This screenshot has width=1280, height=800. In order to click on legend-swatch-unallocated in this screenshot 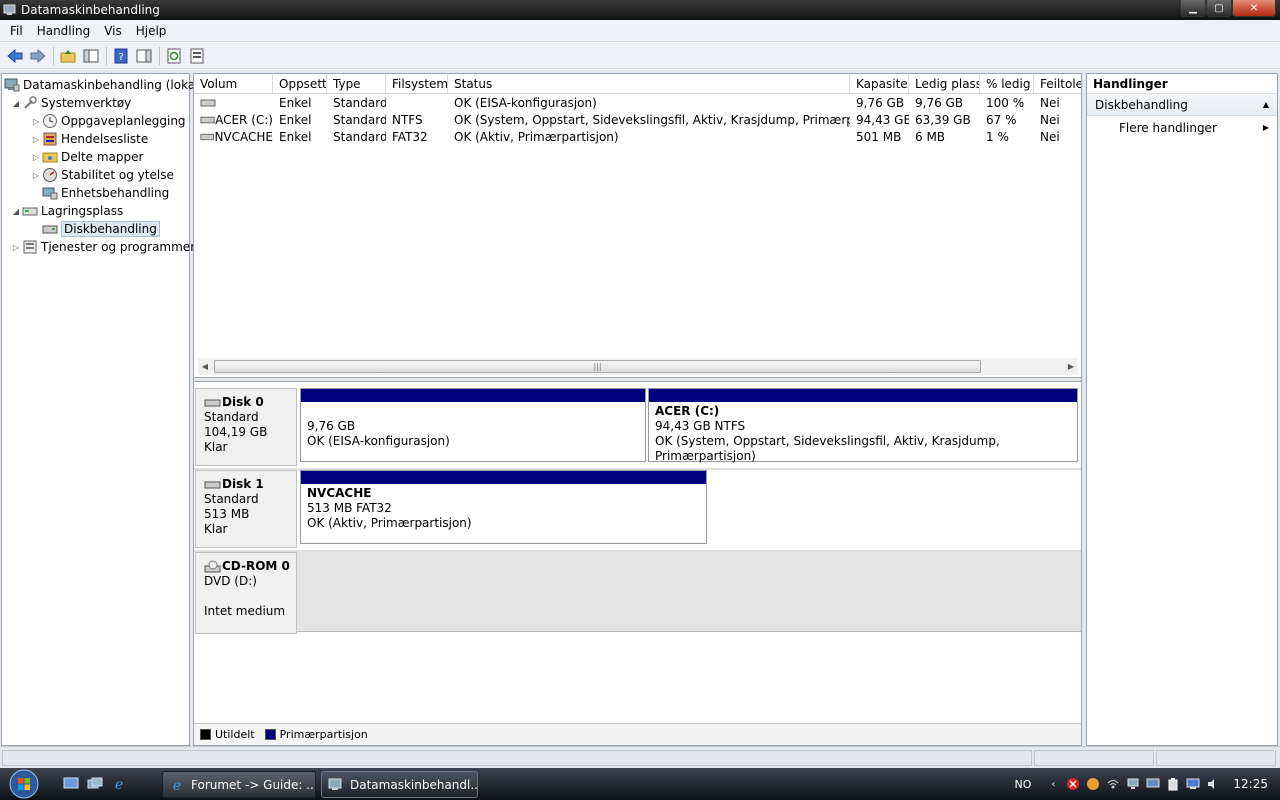, I will do `click(205, 734)`.